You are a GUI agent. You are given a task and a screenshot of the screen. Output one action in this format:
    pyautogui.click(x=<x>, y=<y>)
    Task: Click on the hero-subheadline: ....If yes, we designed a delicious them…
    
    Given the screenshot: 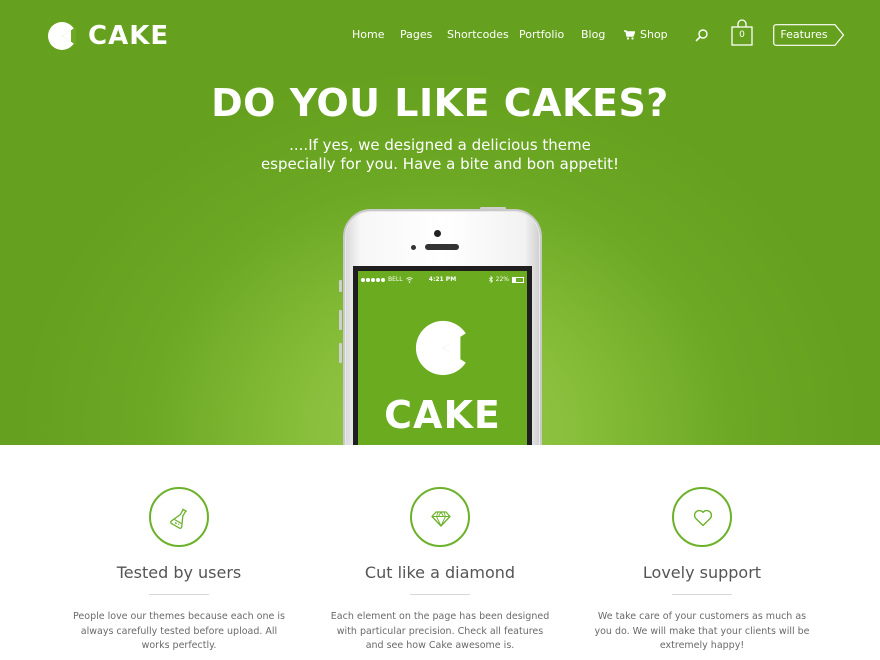 What is the action you would take?
    pyautogui.click(x=440, y=155)
    